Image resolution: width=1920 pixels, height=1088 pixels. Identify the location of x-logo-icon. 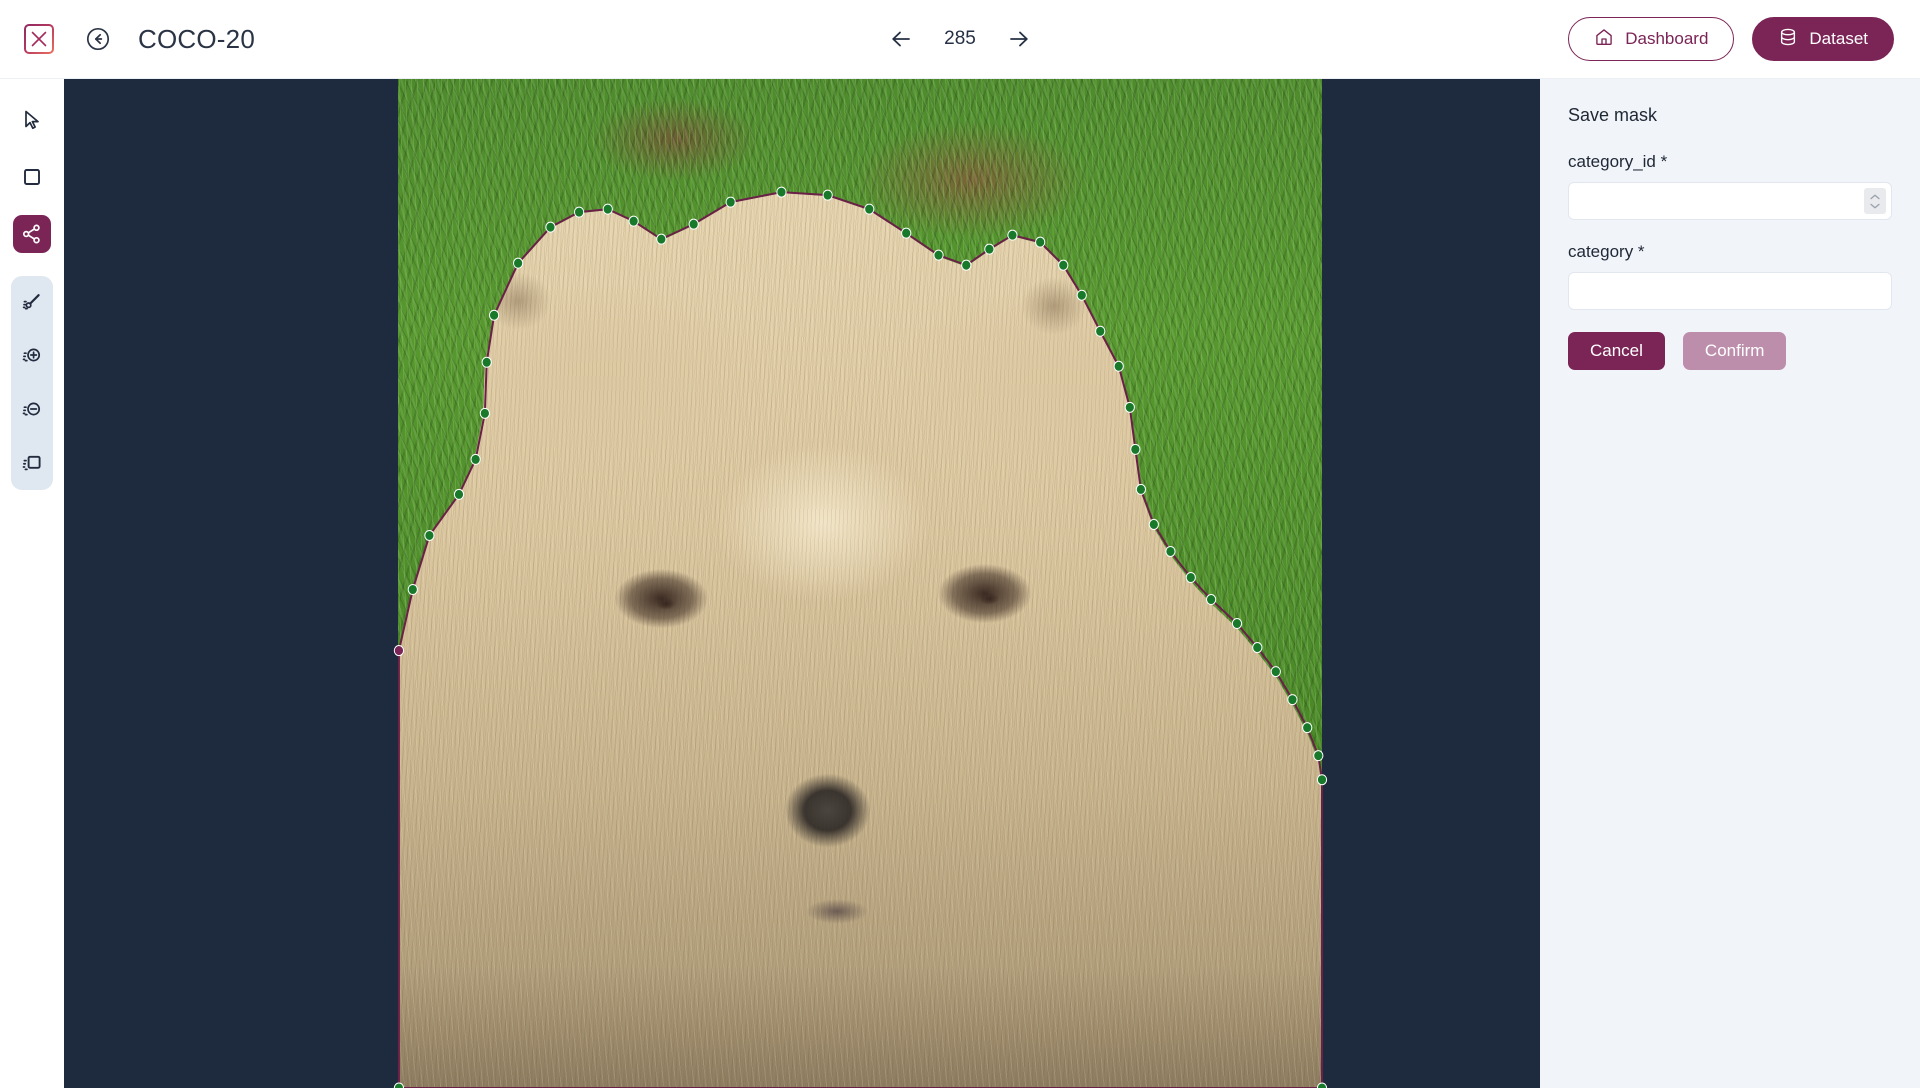
(39, 39).